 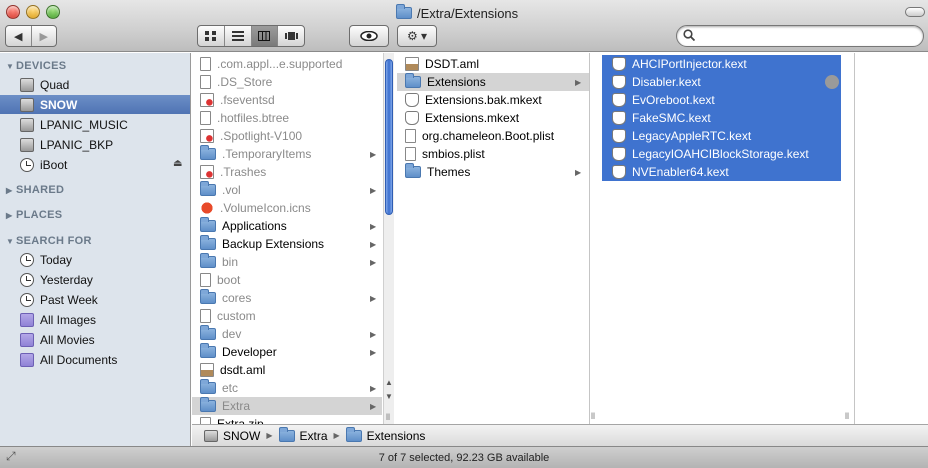 What do you see at coordinates (721, 118) in the screenshot?
I see `list-item: FakeSMC.kext` at bounding box center [721, 118].